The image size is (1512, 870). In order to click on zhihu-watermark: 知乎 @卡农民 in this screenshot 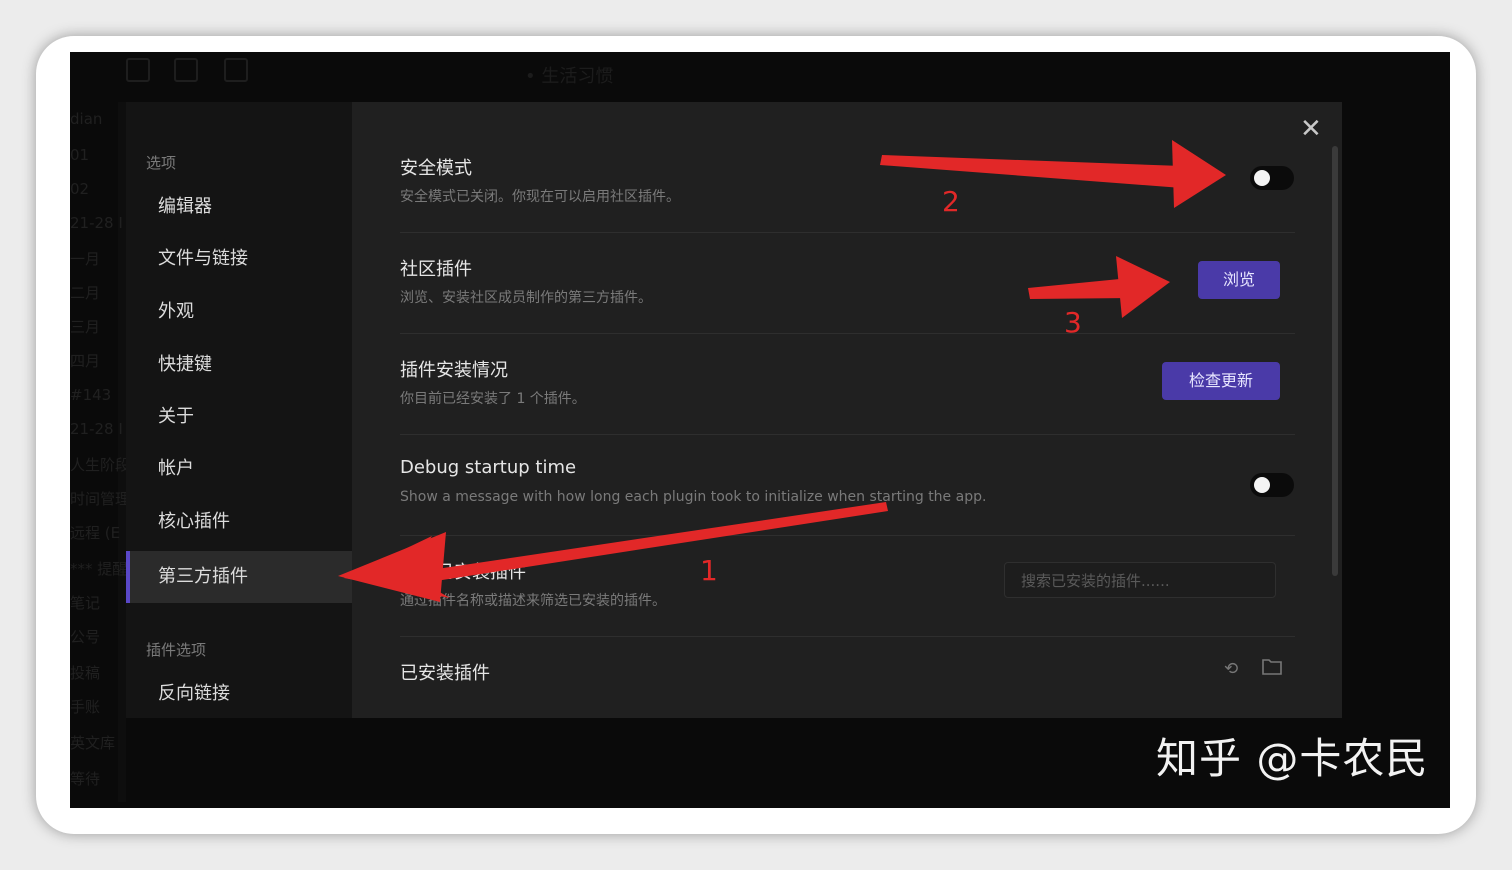, I will do `click(1292, 758)`.